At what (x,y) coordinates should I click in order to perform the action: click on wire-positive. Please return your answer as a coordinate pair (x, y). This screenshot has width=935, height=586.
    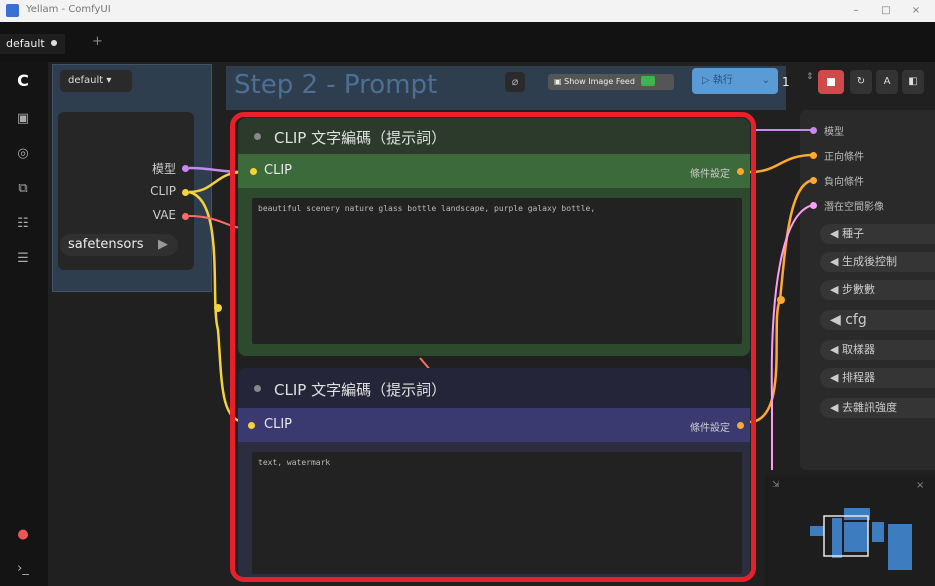
    Looking at the image, I should click on (782, 163).